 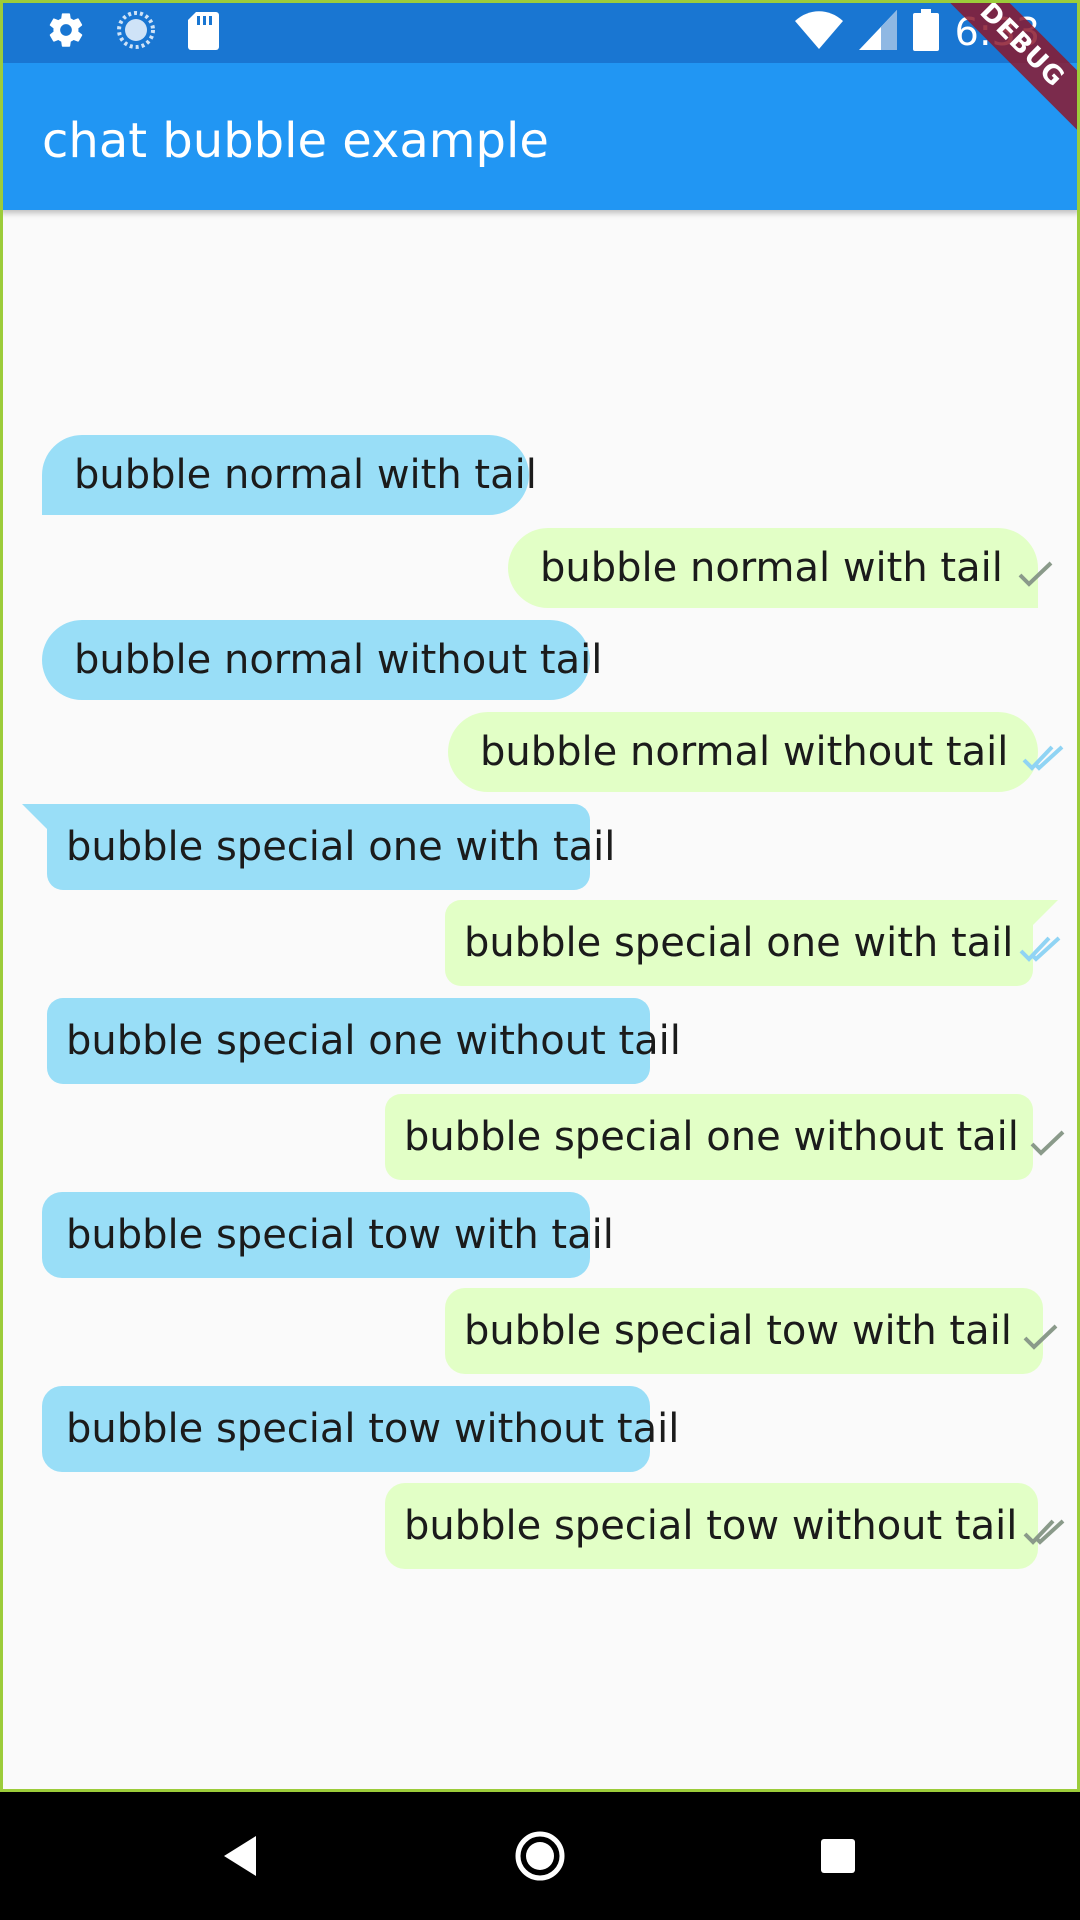 What do you see at coordinates (295, 141) in the screenshot?
I see `page-title: chat bubble example` at bounding box center [295, 141].